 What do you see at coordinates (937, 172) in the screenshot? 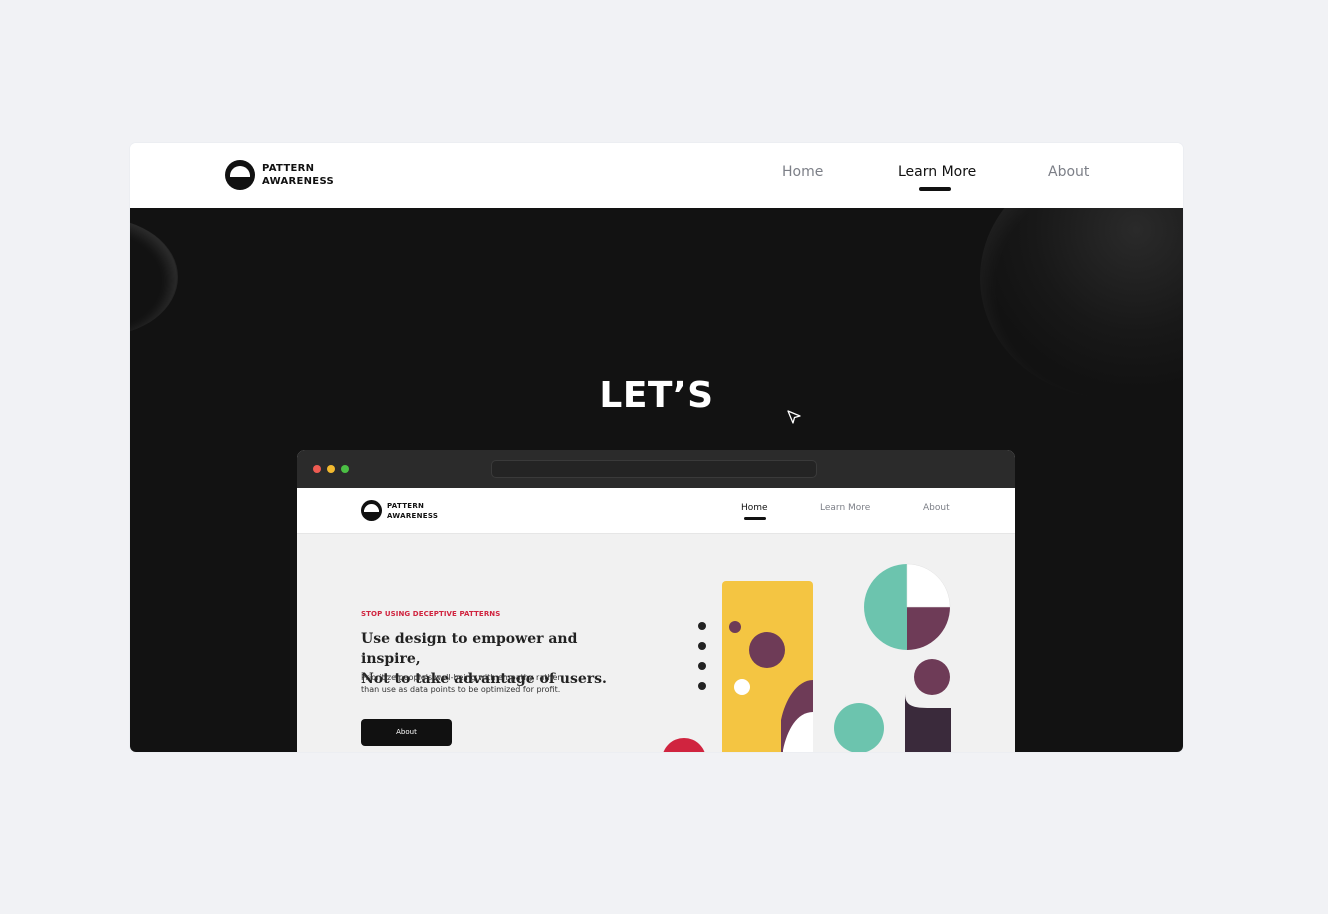
I see `nav-link-learn-more-label: Learn More` at bounding box center [937, 172].